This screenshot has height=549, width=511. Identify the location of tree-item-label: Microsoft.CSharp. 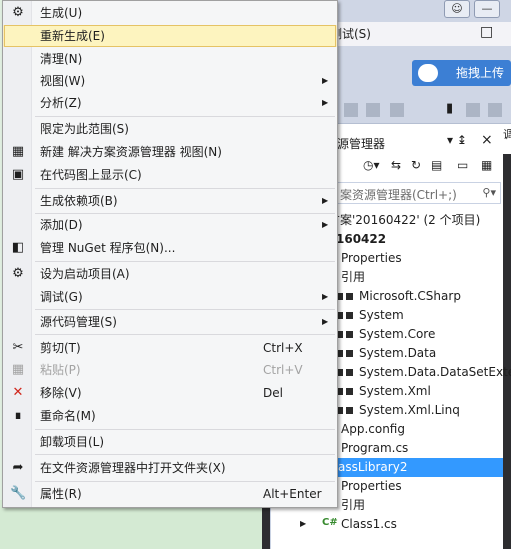
(410, 296).